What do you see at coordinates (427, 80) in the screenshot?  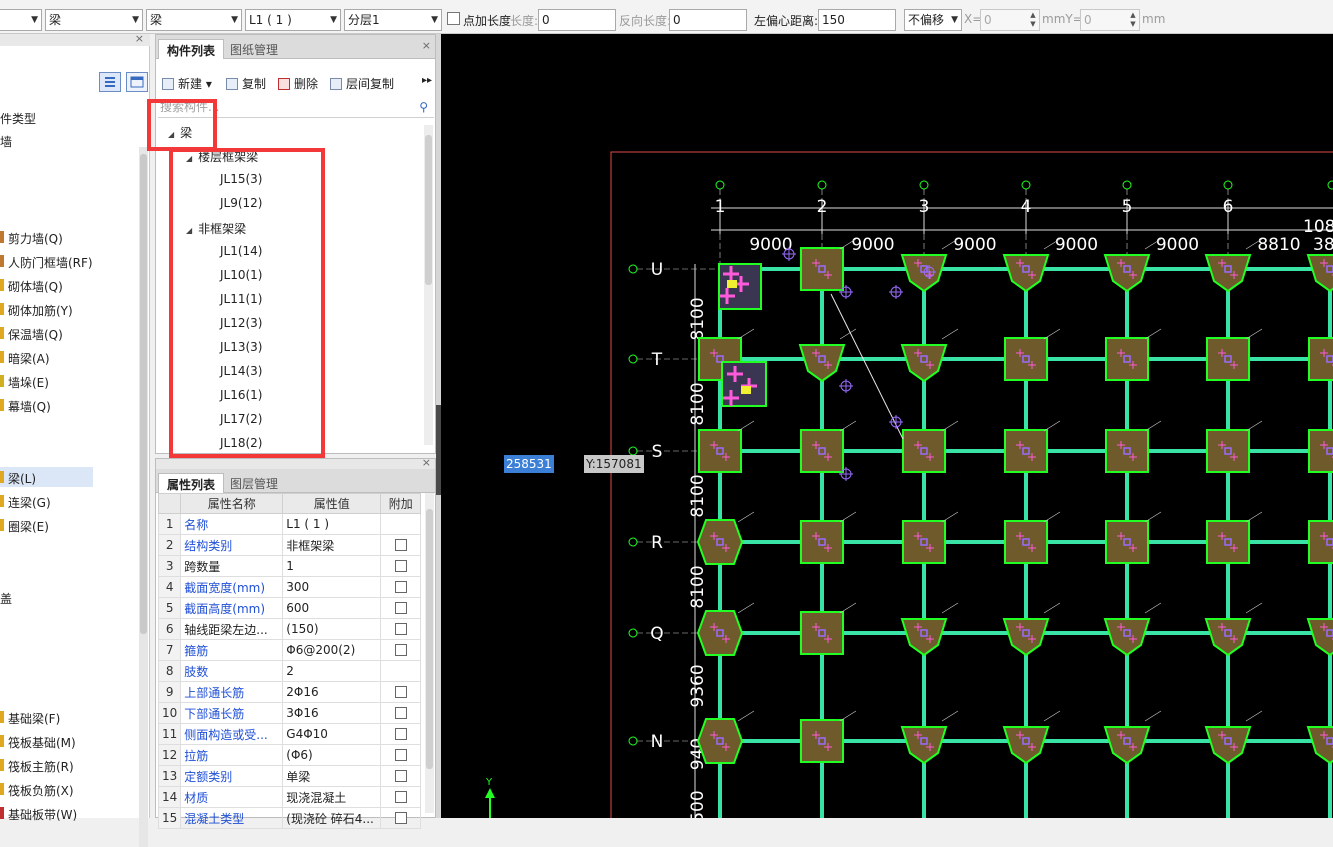 I see `more-icon: ▸▸` at bounding box center [427, 80].